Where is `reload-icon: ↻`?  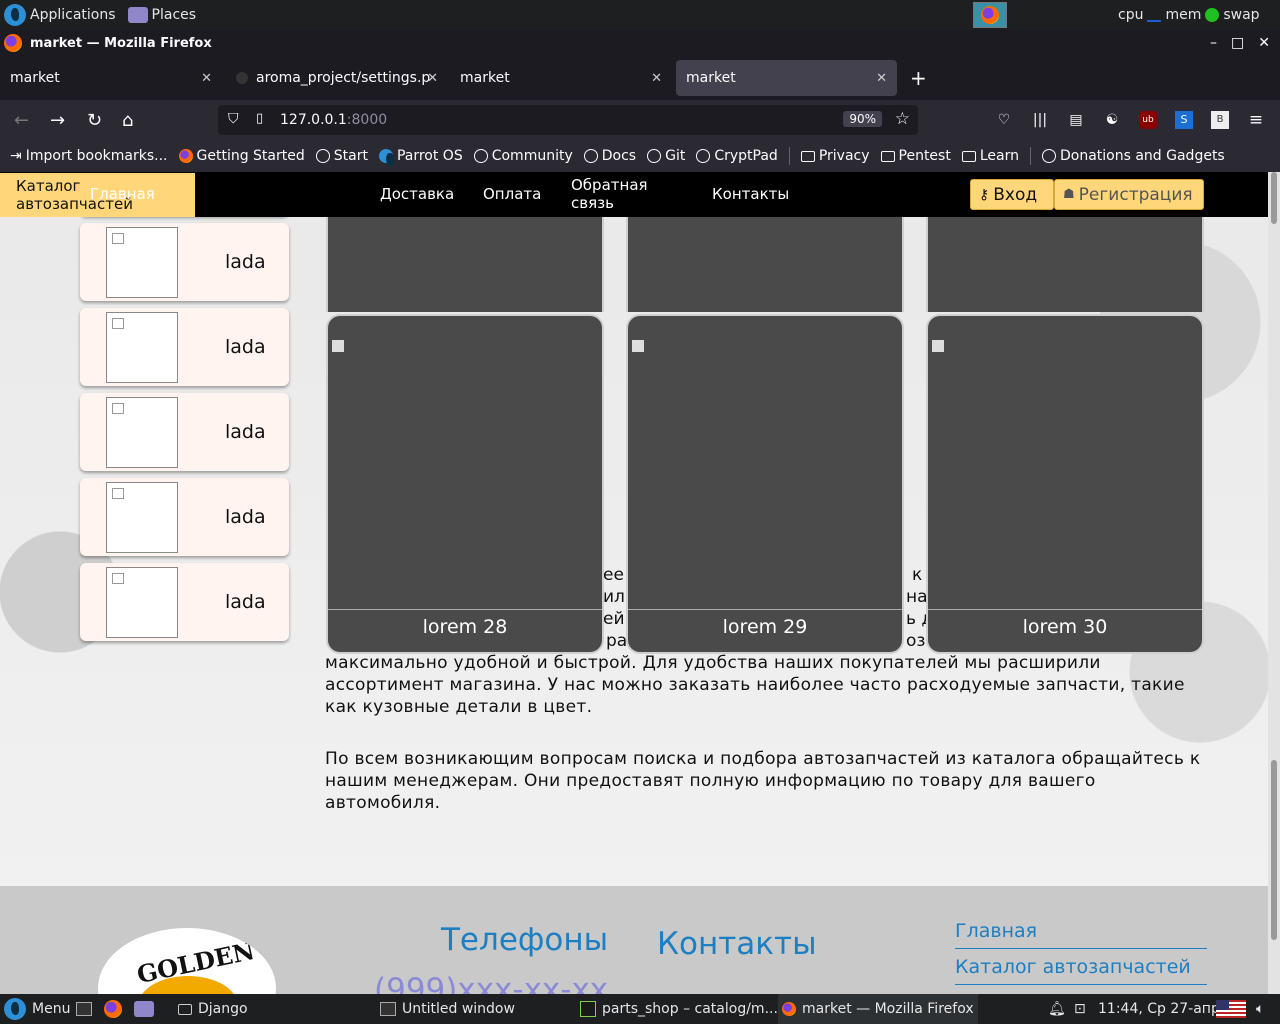
reload-icon: ↻ is located at coordinates (94, 120).